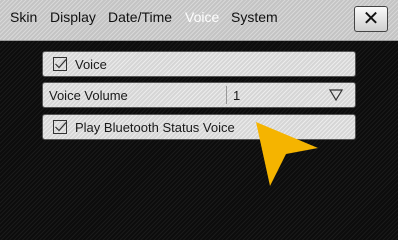 The height and width of the screenshot is (240, 398). Describe the element at coordinates (254, 17) in the screenshot. I see `tab-system: System` at that location.